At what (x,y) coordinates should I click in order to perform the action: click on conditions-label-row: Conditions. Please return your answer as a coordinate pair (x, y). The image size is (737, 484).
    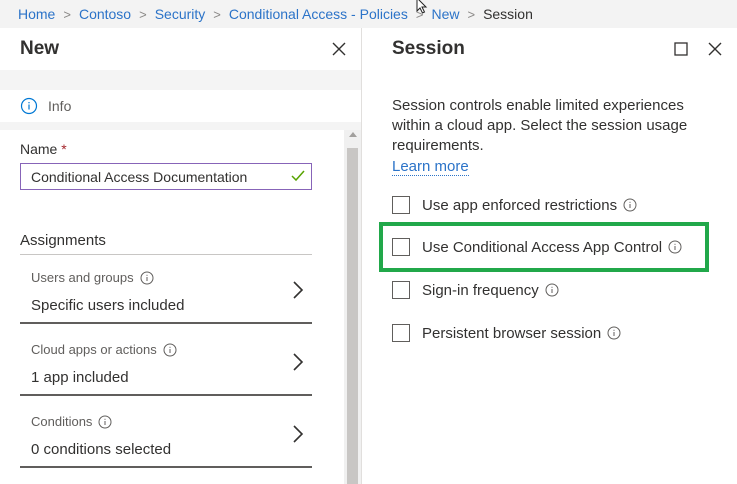
    Looking at the image, I should click on (71, 421).